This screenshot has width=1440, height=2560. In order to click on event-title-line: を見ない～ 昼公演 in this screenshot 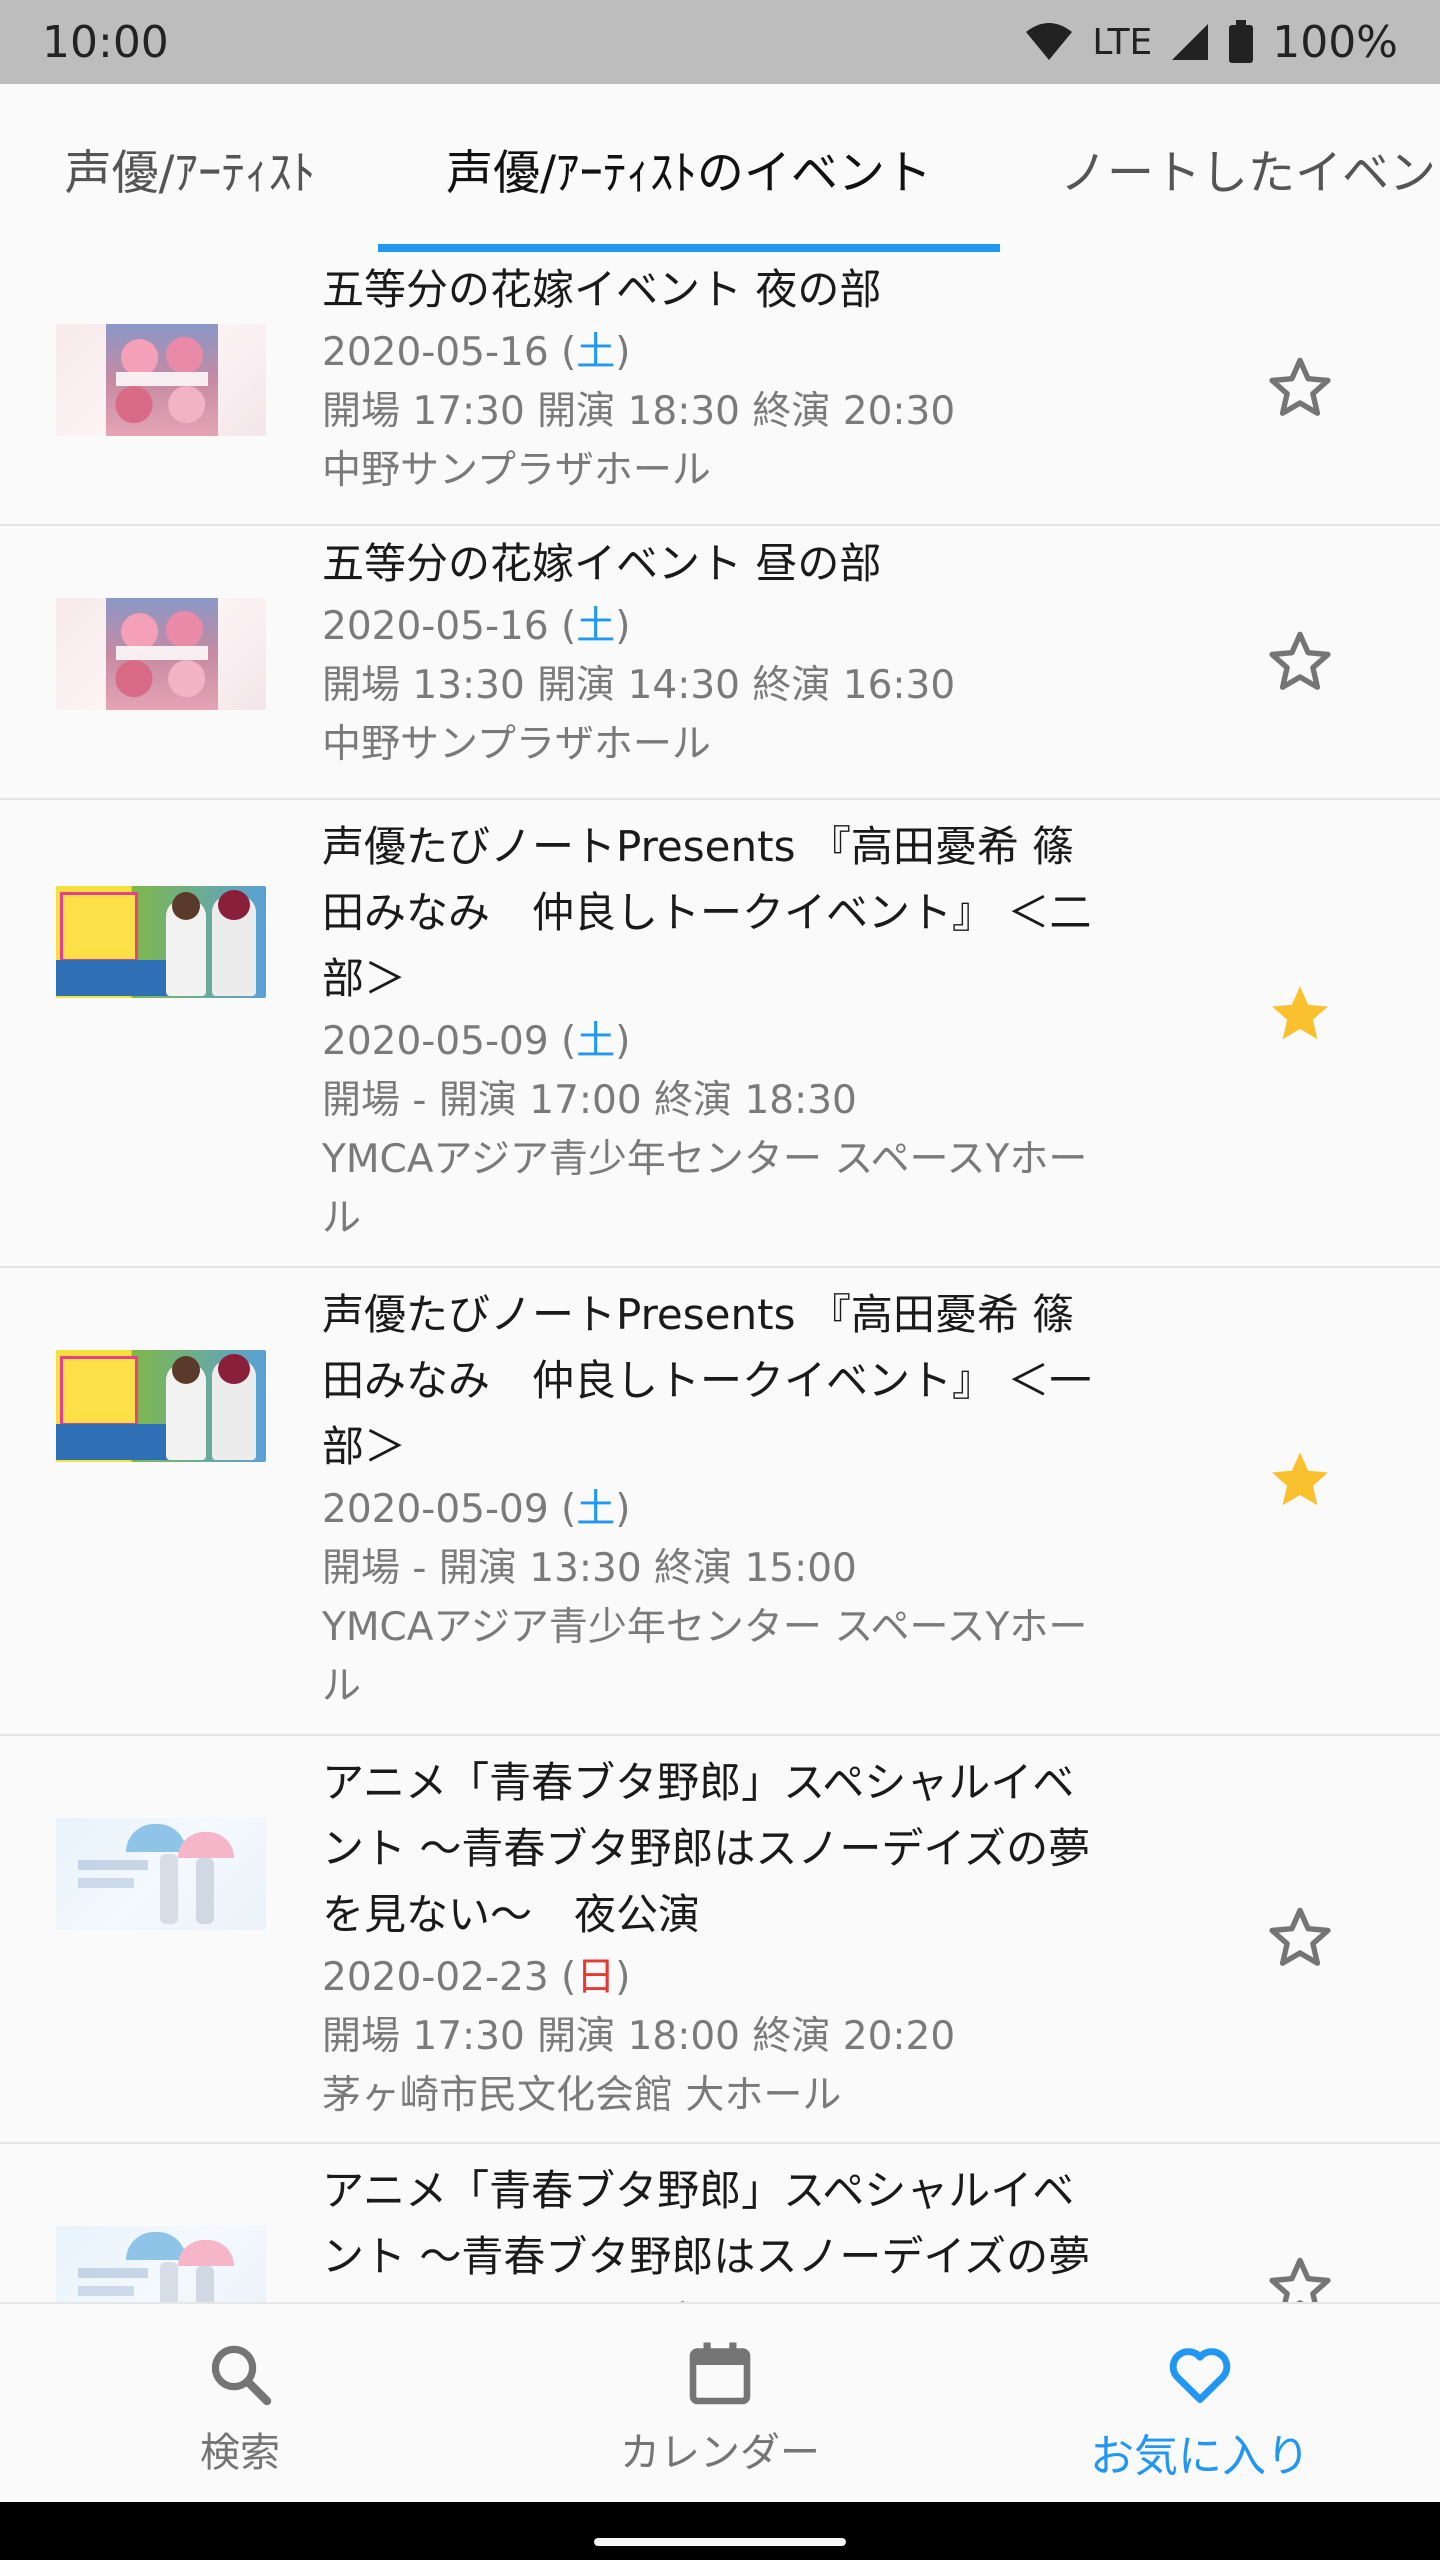, I will do `click(742, 2296)`.